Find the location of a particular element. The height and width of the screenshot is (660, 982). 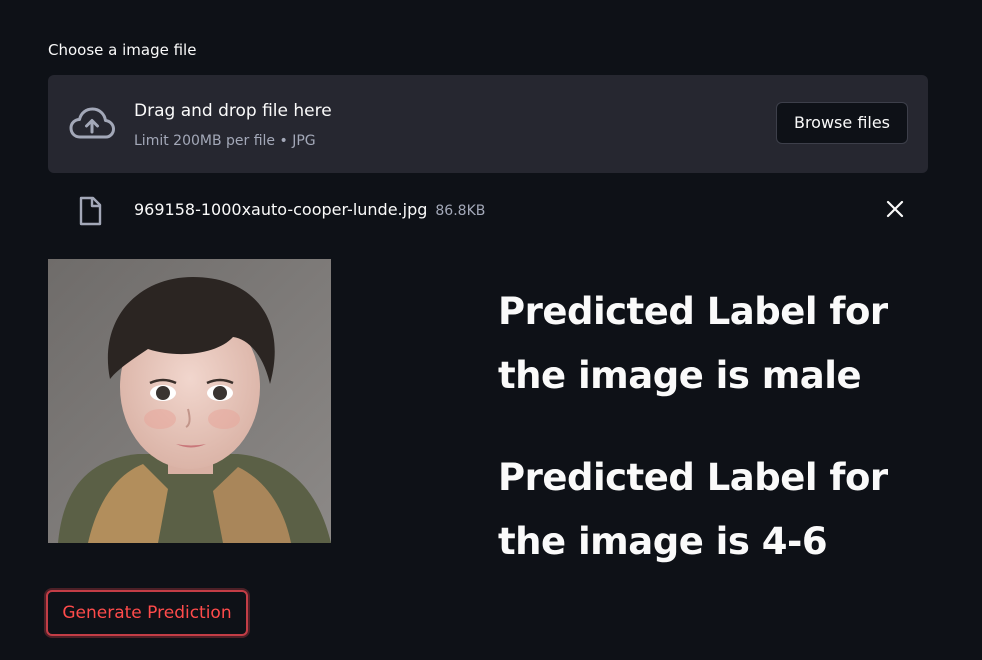

generate-prediction-button: Generate Prediction is located at coordinates (147, 613).